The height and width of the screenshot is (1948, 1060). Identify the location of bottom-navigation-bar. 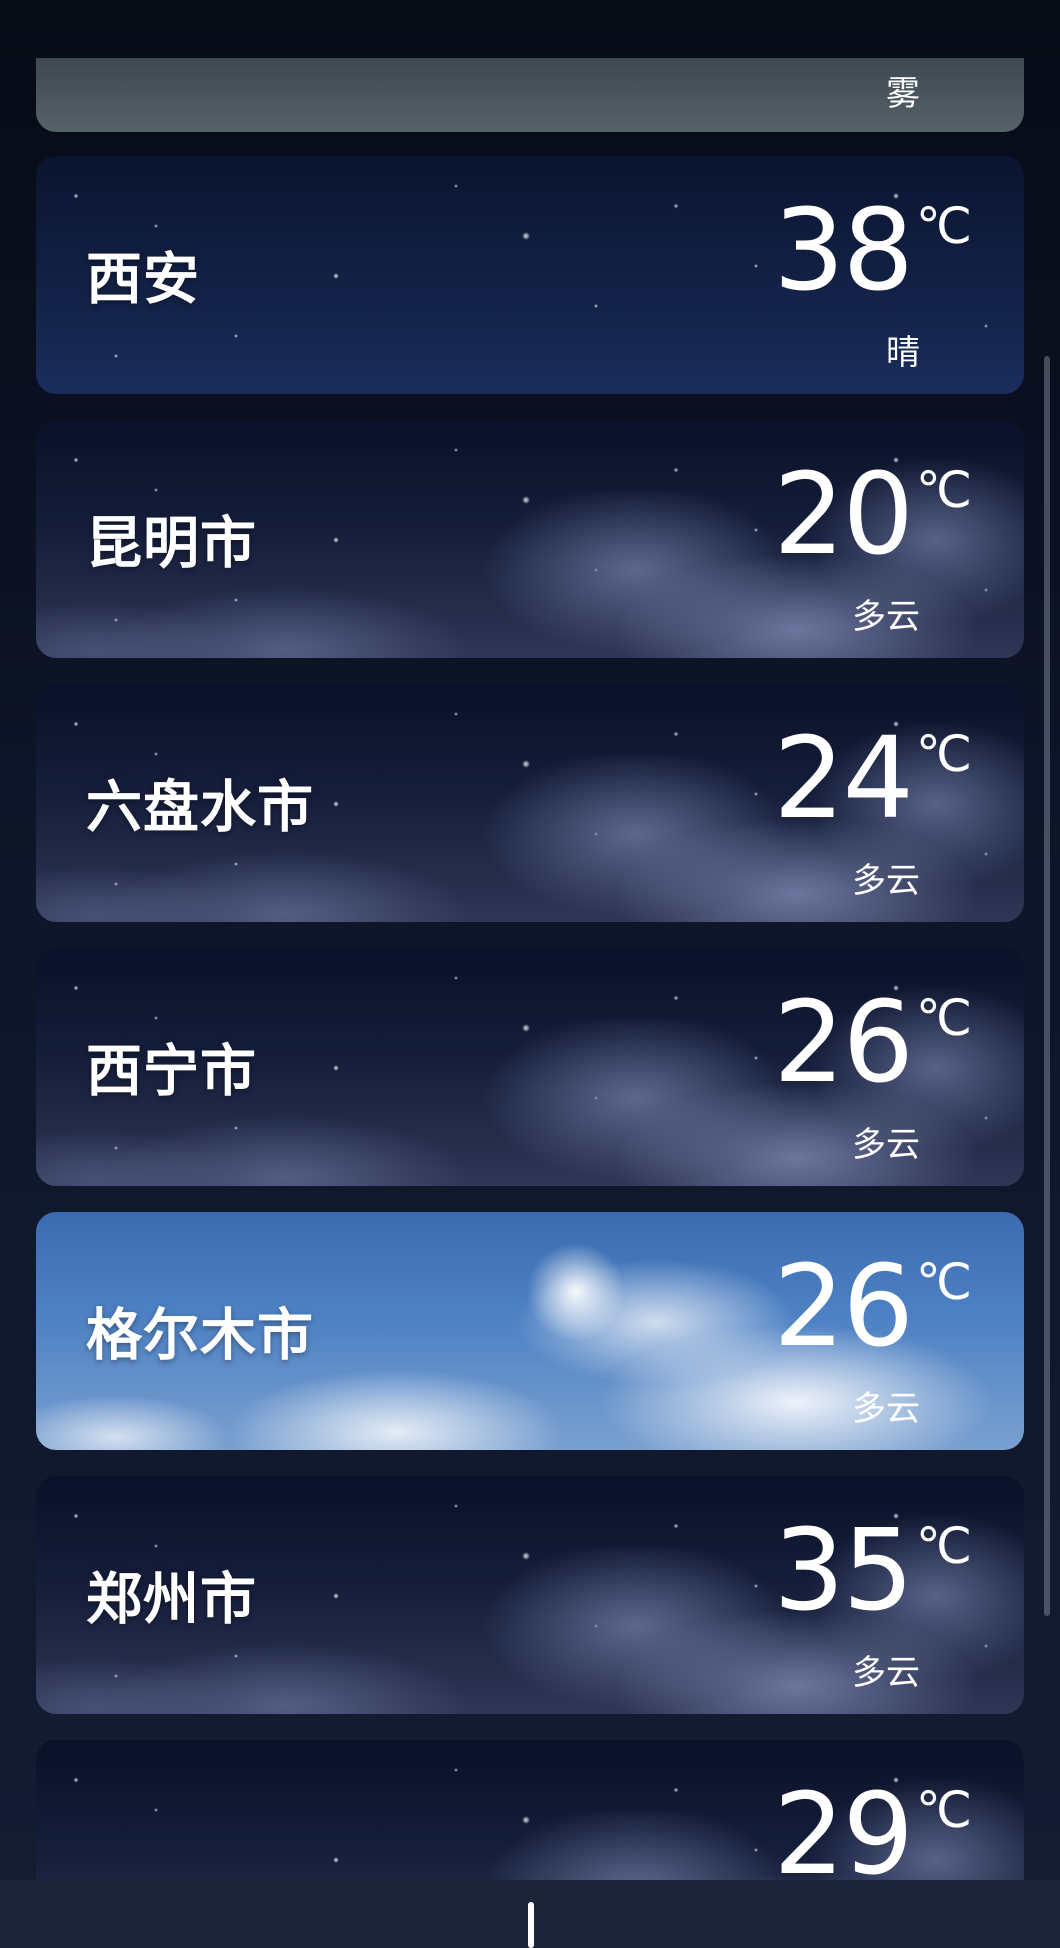
(530, 1914).